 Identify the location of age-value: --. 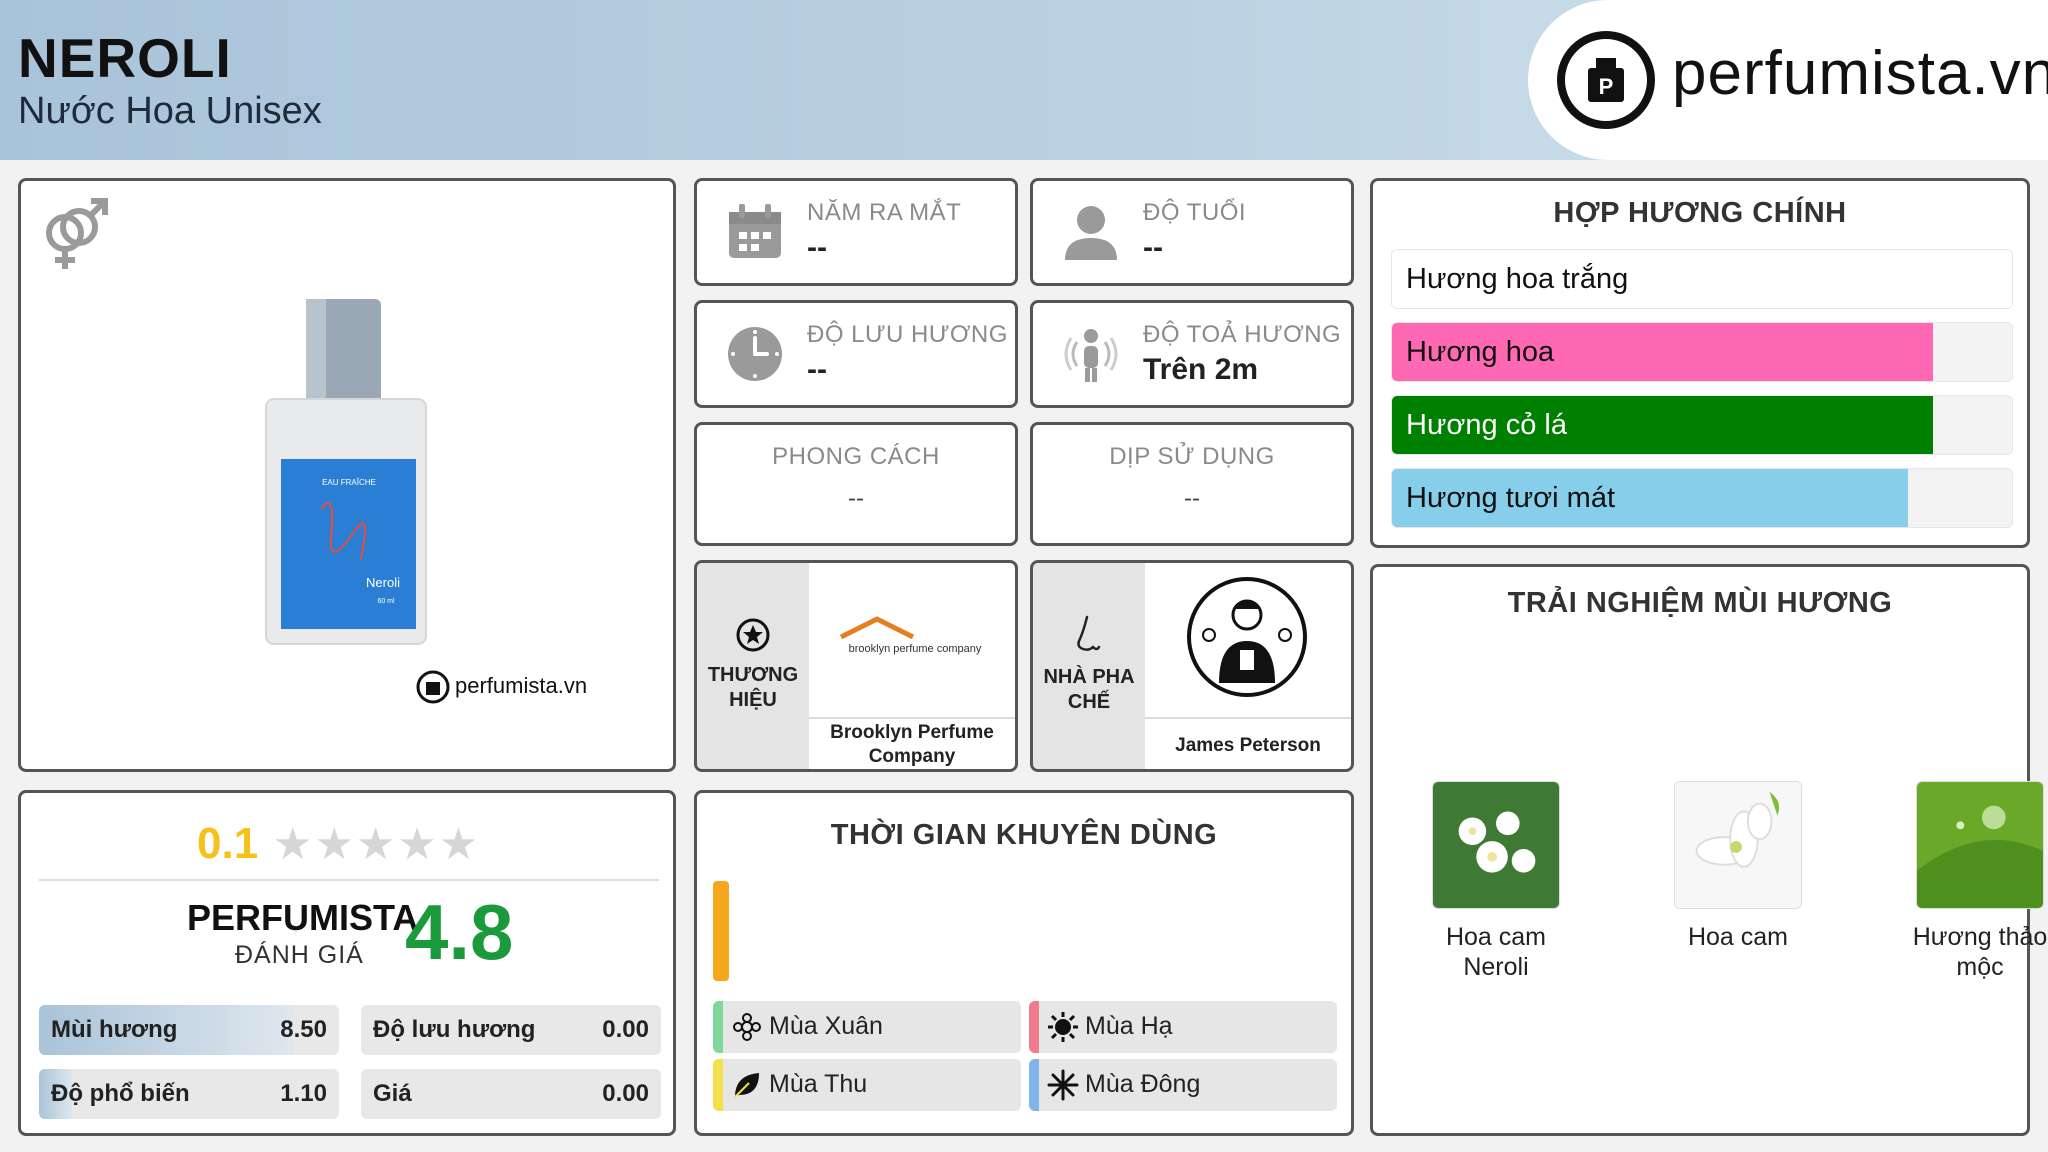
(1153, 247).